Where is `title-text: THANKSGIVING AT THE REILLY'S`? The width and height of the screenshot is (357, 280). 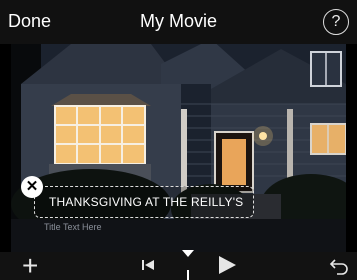
title-text: THANKSGIVING AT THE REILLY'S is located at coordinates (146, 202).